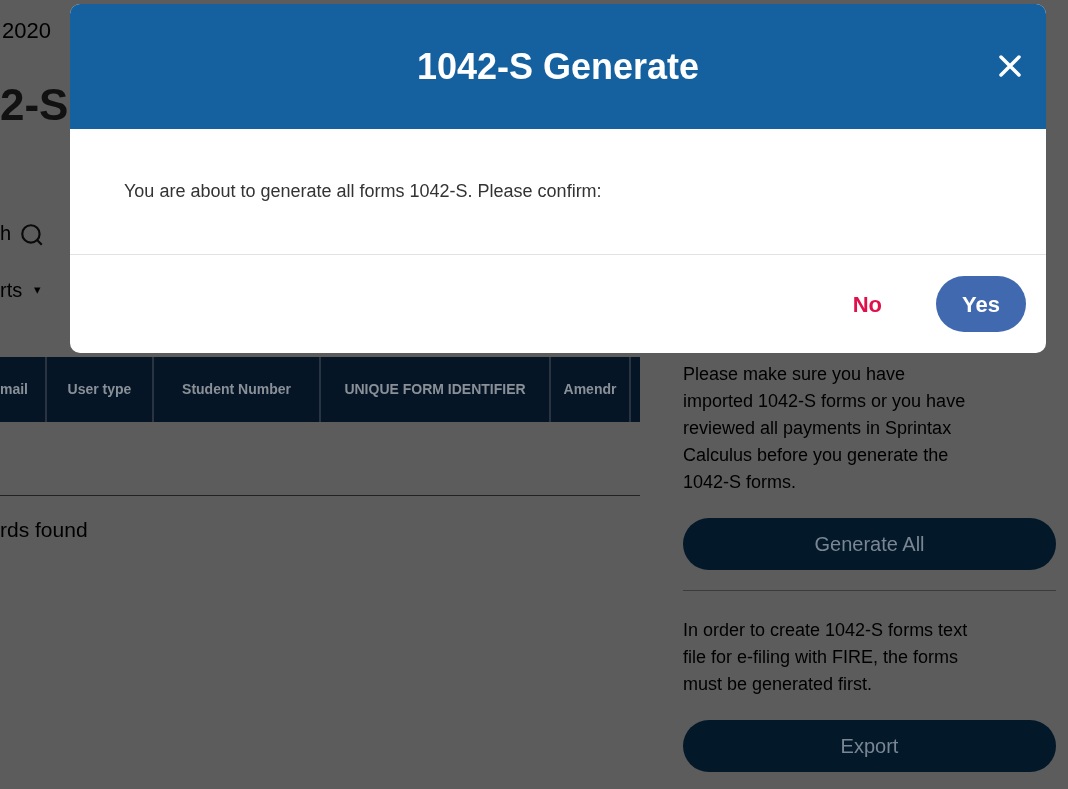  Describe the element at coordinates (100, 389) in the screenshot. I see `column-header: User type` at that location.